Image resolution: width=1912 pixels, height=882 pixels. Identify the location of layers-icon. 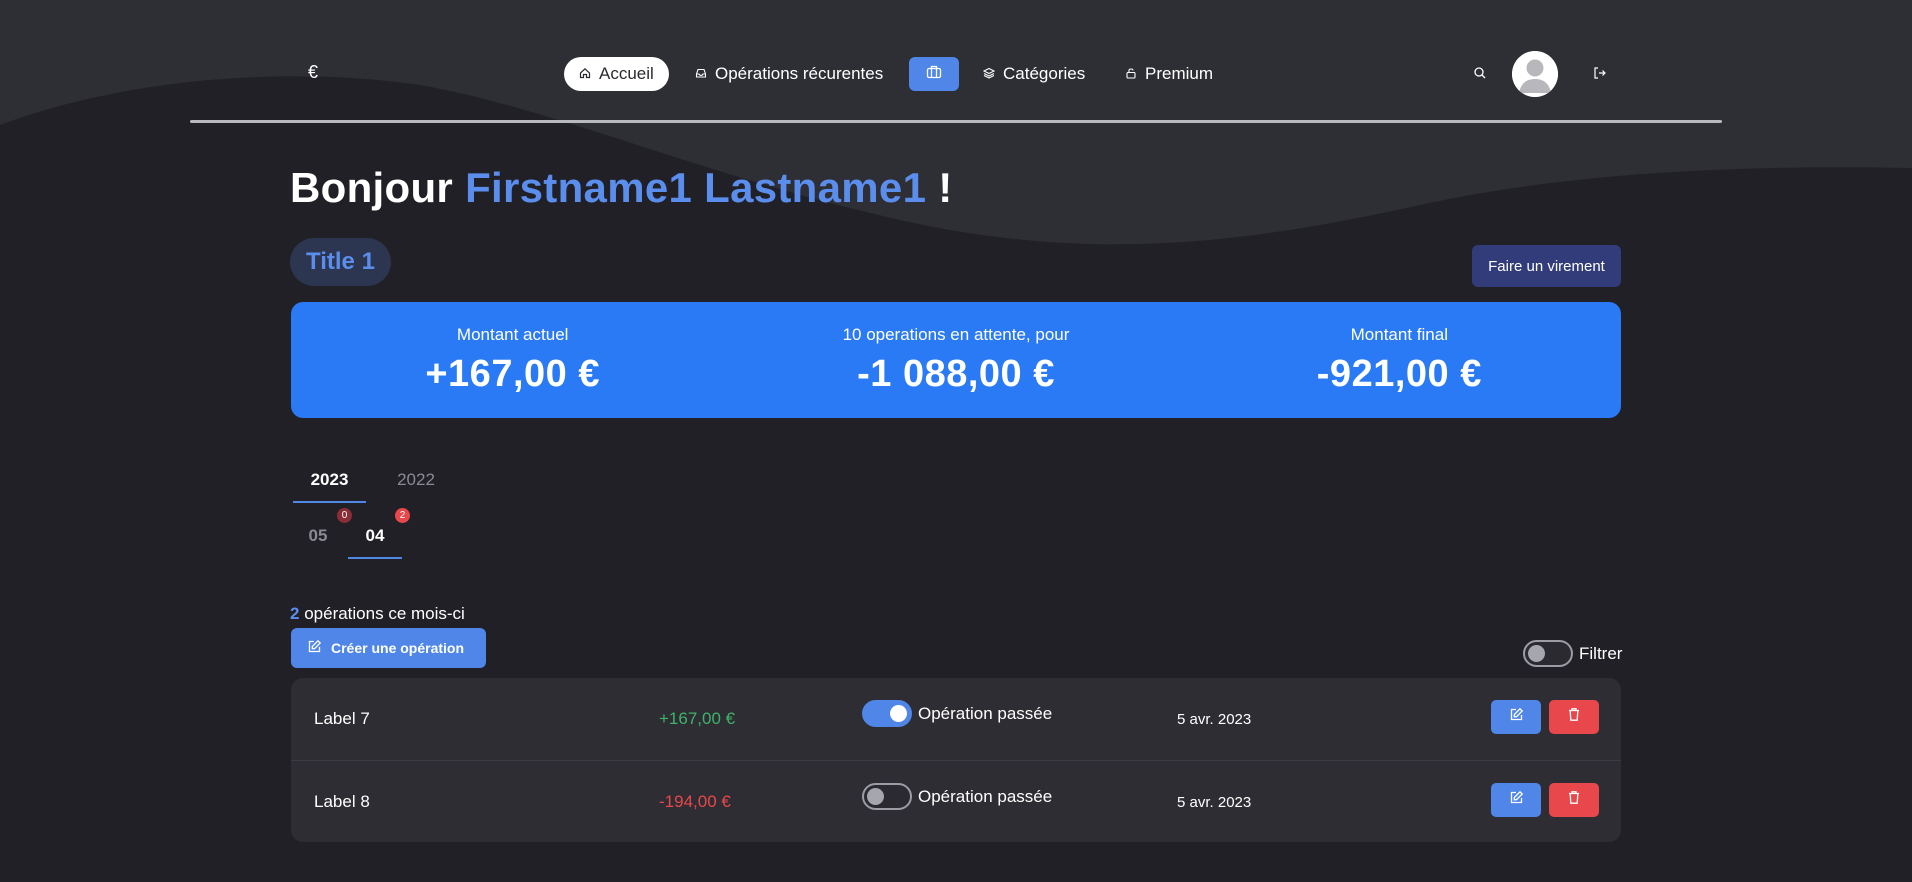
(989, 74).